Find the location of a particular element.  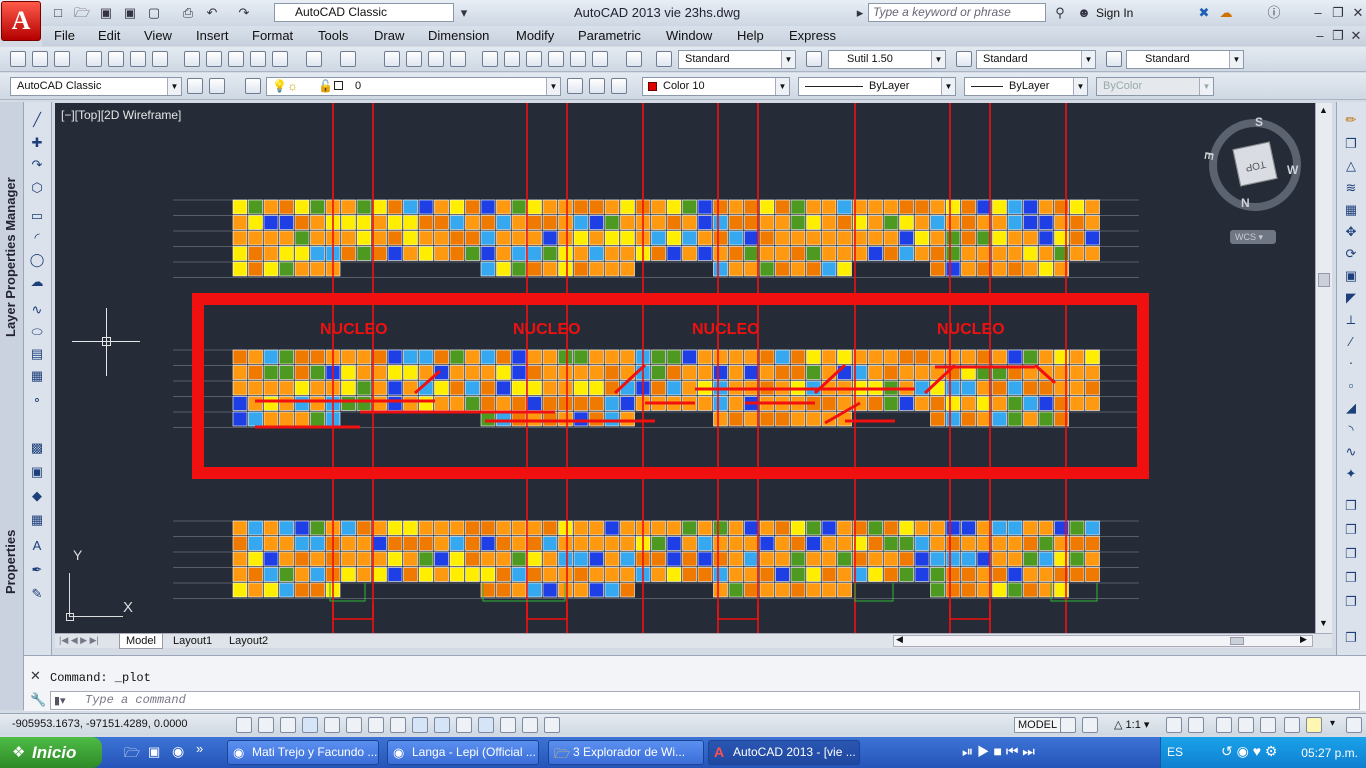

polygon-icon: ⬡ is located at coordinates (37, 188).